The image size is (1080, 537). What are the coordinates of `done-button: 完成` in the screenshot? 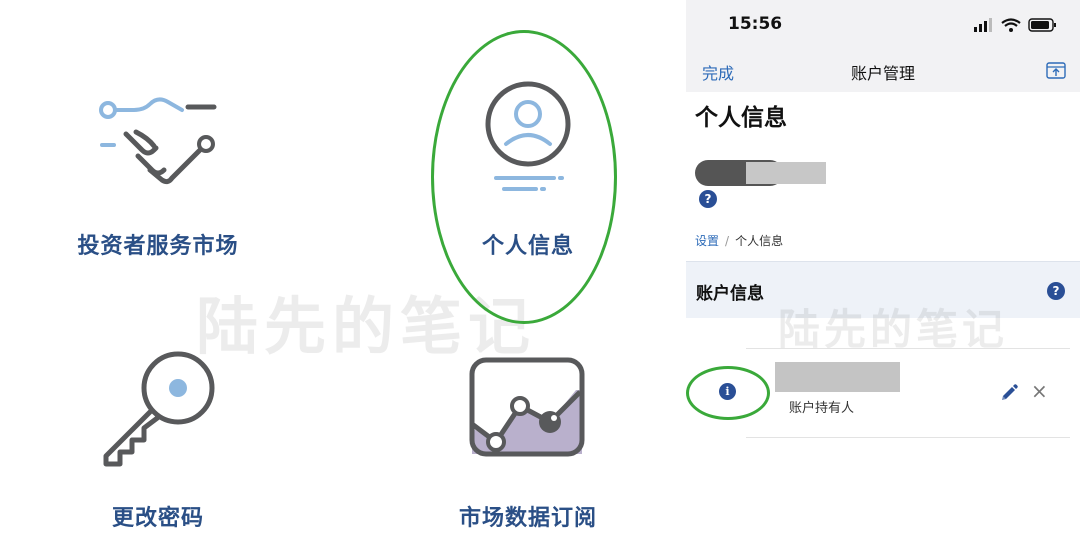 It's located at (718, 72).